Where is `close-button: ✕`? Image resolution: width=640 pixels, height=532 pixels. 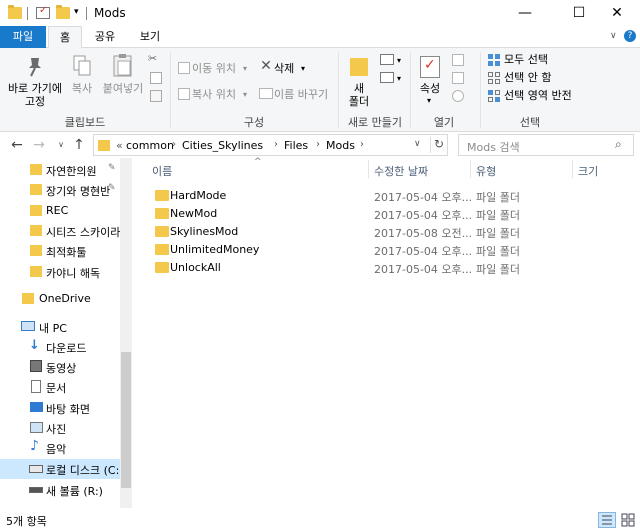 close-button: ✕ is located at coordinates (617, 13).